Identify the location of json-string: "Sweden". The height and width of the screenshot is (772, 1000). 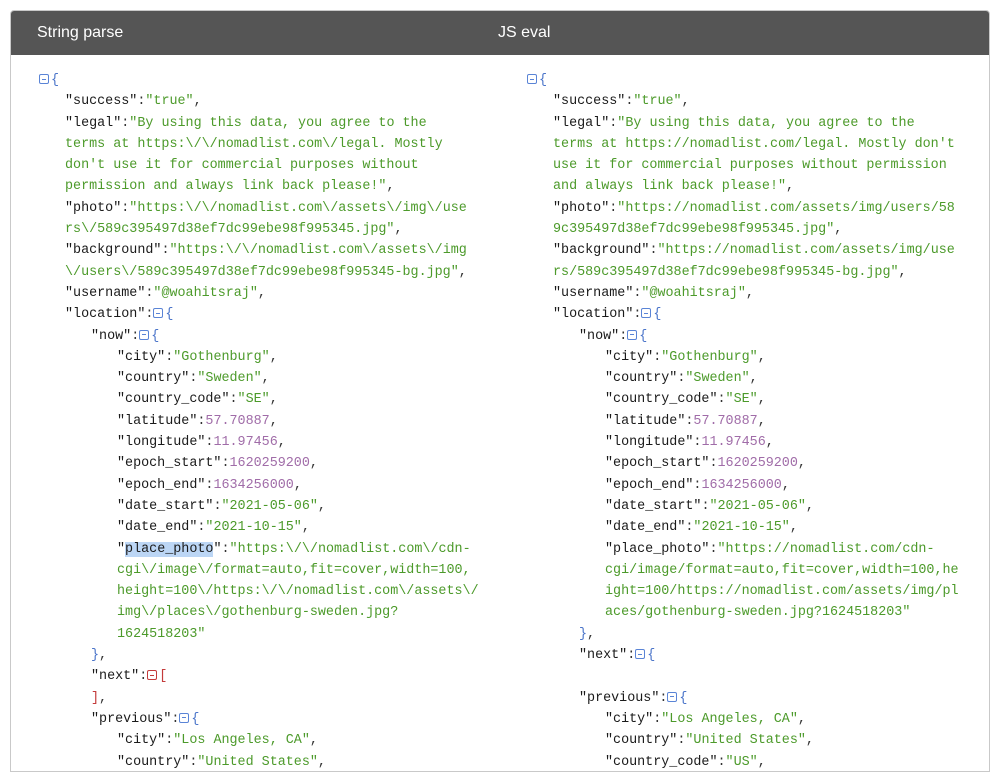
(229, 378).